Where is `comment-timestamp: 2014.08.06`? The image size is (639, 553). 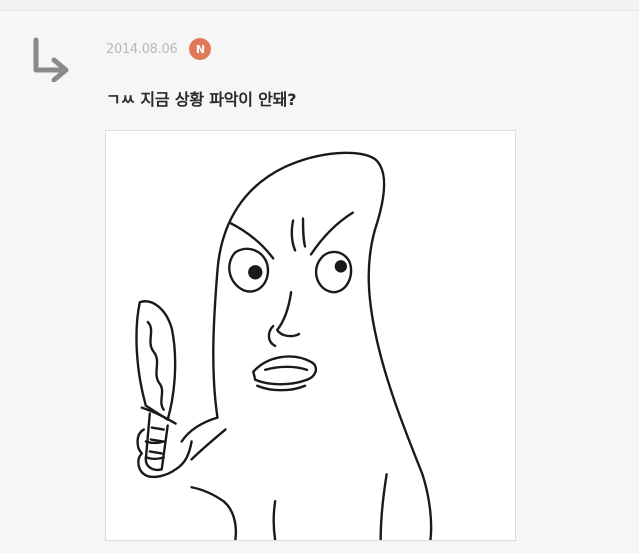 comment-timestamp: 2014.08.06 is located at coordinates (142, 49).